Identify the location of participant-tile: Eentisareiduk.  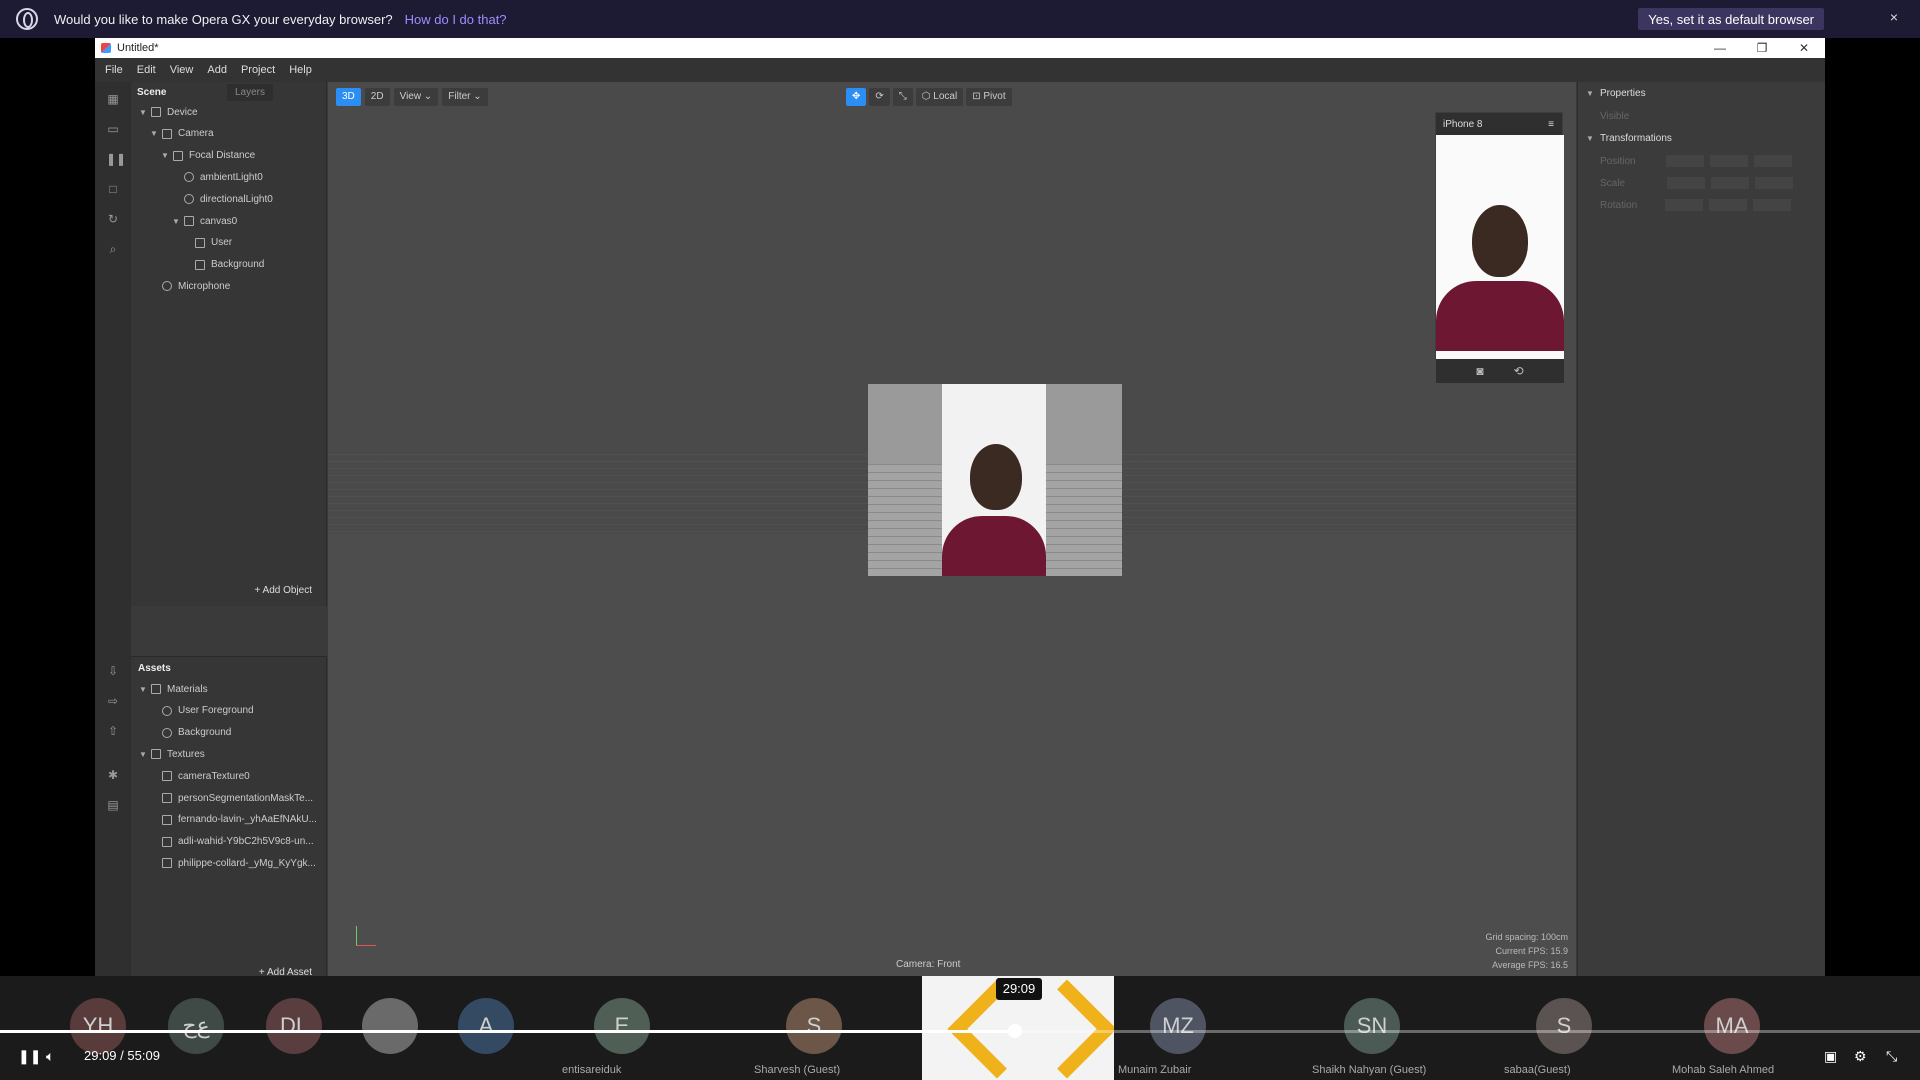
(663, 1028).